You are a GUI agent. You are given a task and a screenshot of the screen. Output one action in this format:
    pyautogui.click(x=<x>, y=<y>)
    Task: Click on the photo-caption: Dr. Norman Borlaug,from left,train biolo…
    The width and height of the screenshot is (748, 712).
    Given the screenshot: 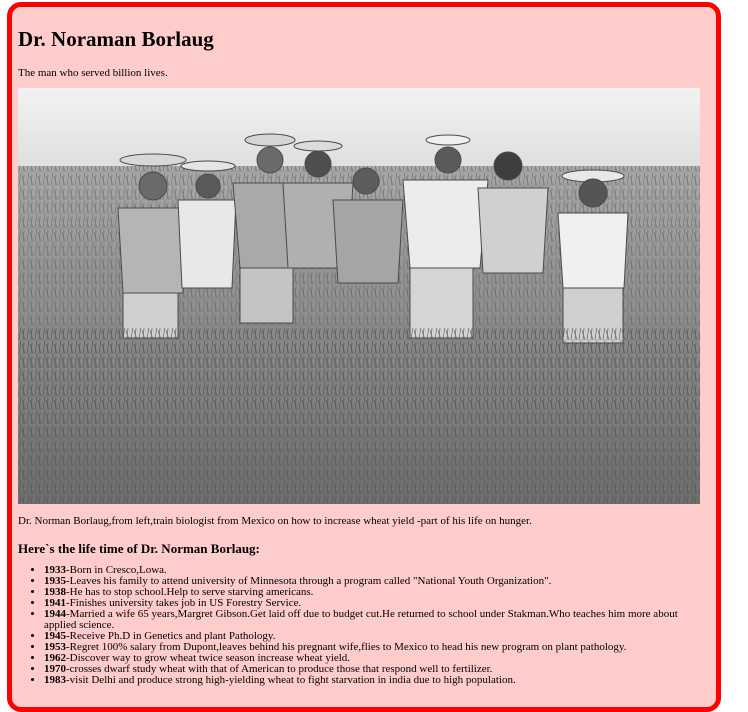 What is the action you would take?
    pyautogui.click(x=275, y=521)
    